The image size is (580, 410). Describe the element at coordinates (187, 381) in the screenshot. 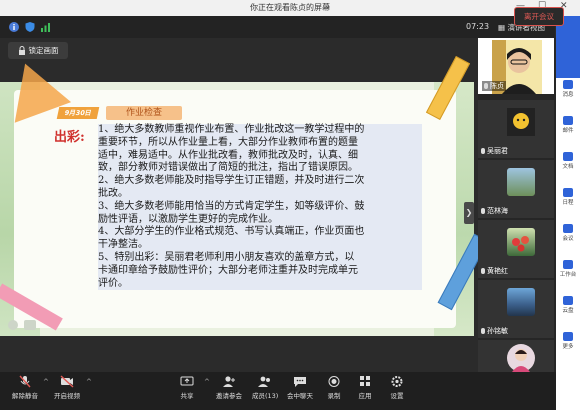

I see `share-screen-icon` at that location.